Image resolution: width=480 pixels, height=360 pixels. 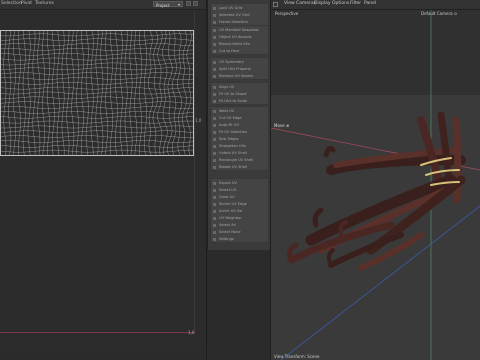 I want to click on tool-button: Split UVs Properly, so click(x=240, y=69).